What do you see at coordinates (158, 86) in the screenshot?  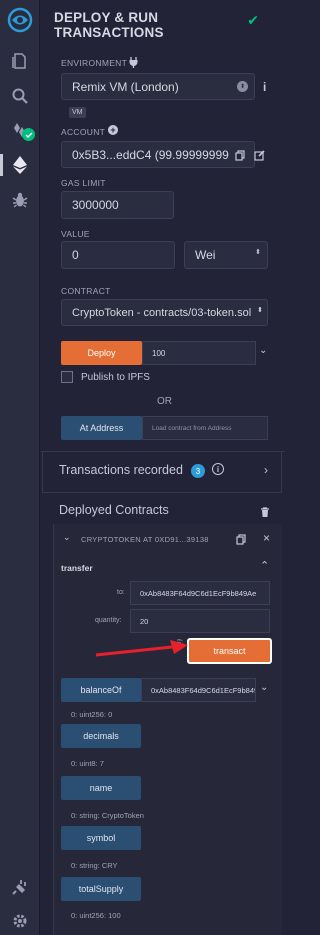 I see `environment-select: Remix VM (London) ⬍` at bounding box center [158, 86].